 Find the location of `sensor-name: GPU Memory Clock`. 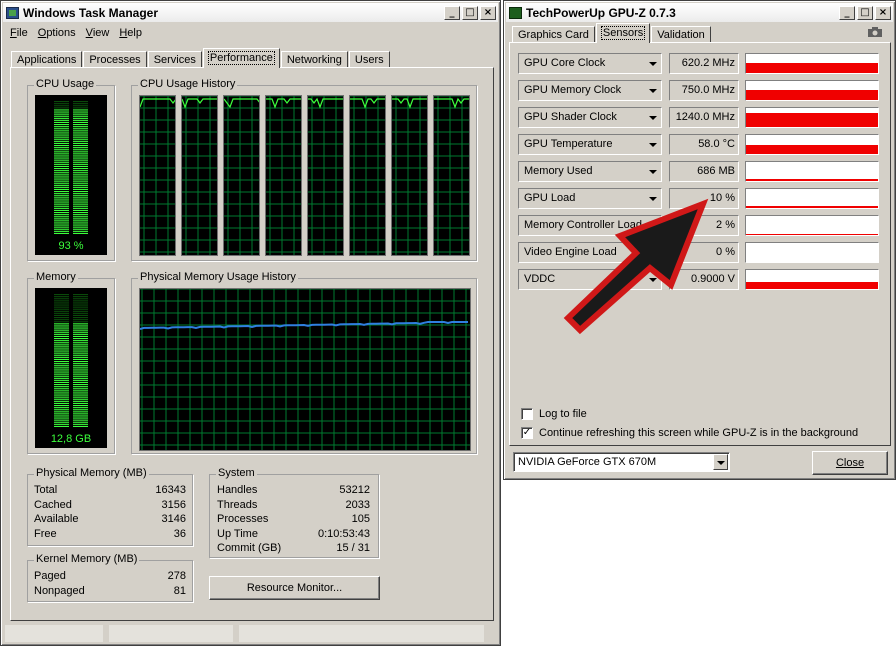

sensor-name: GPU Memory Clock is located at coordinates (573, 90).